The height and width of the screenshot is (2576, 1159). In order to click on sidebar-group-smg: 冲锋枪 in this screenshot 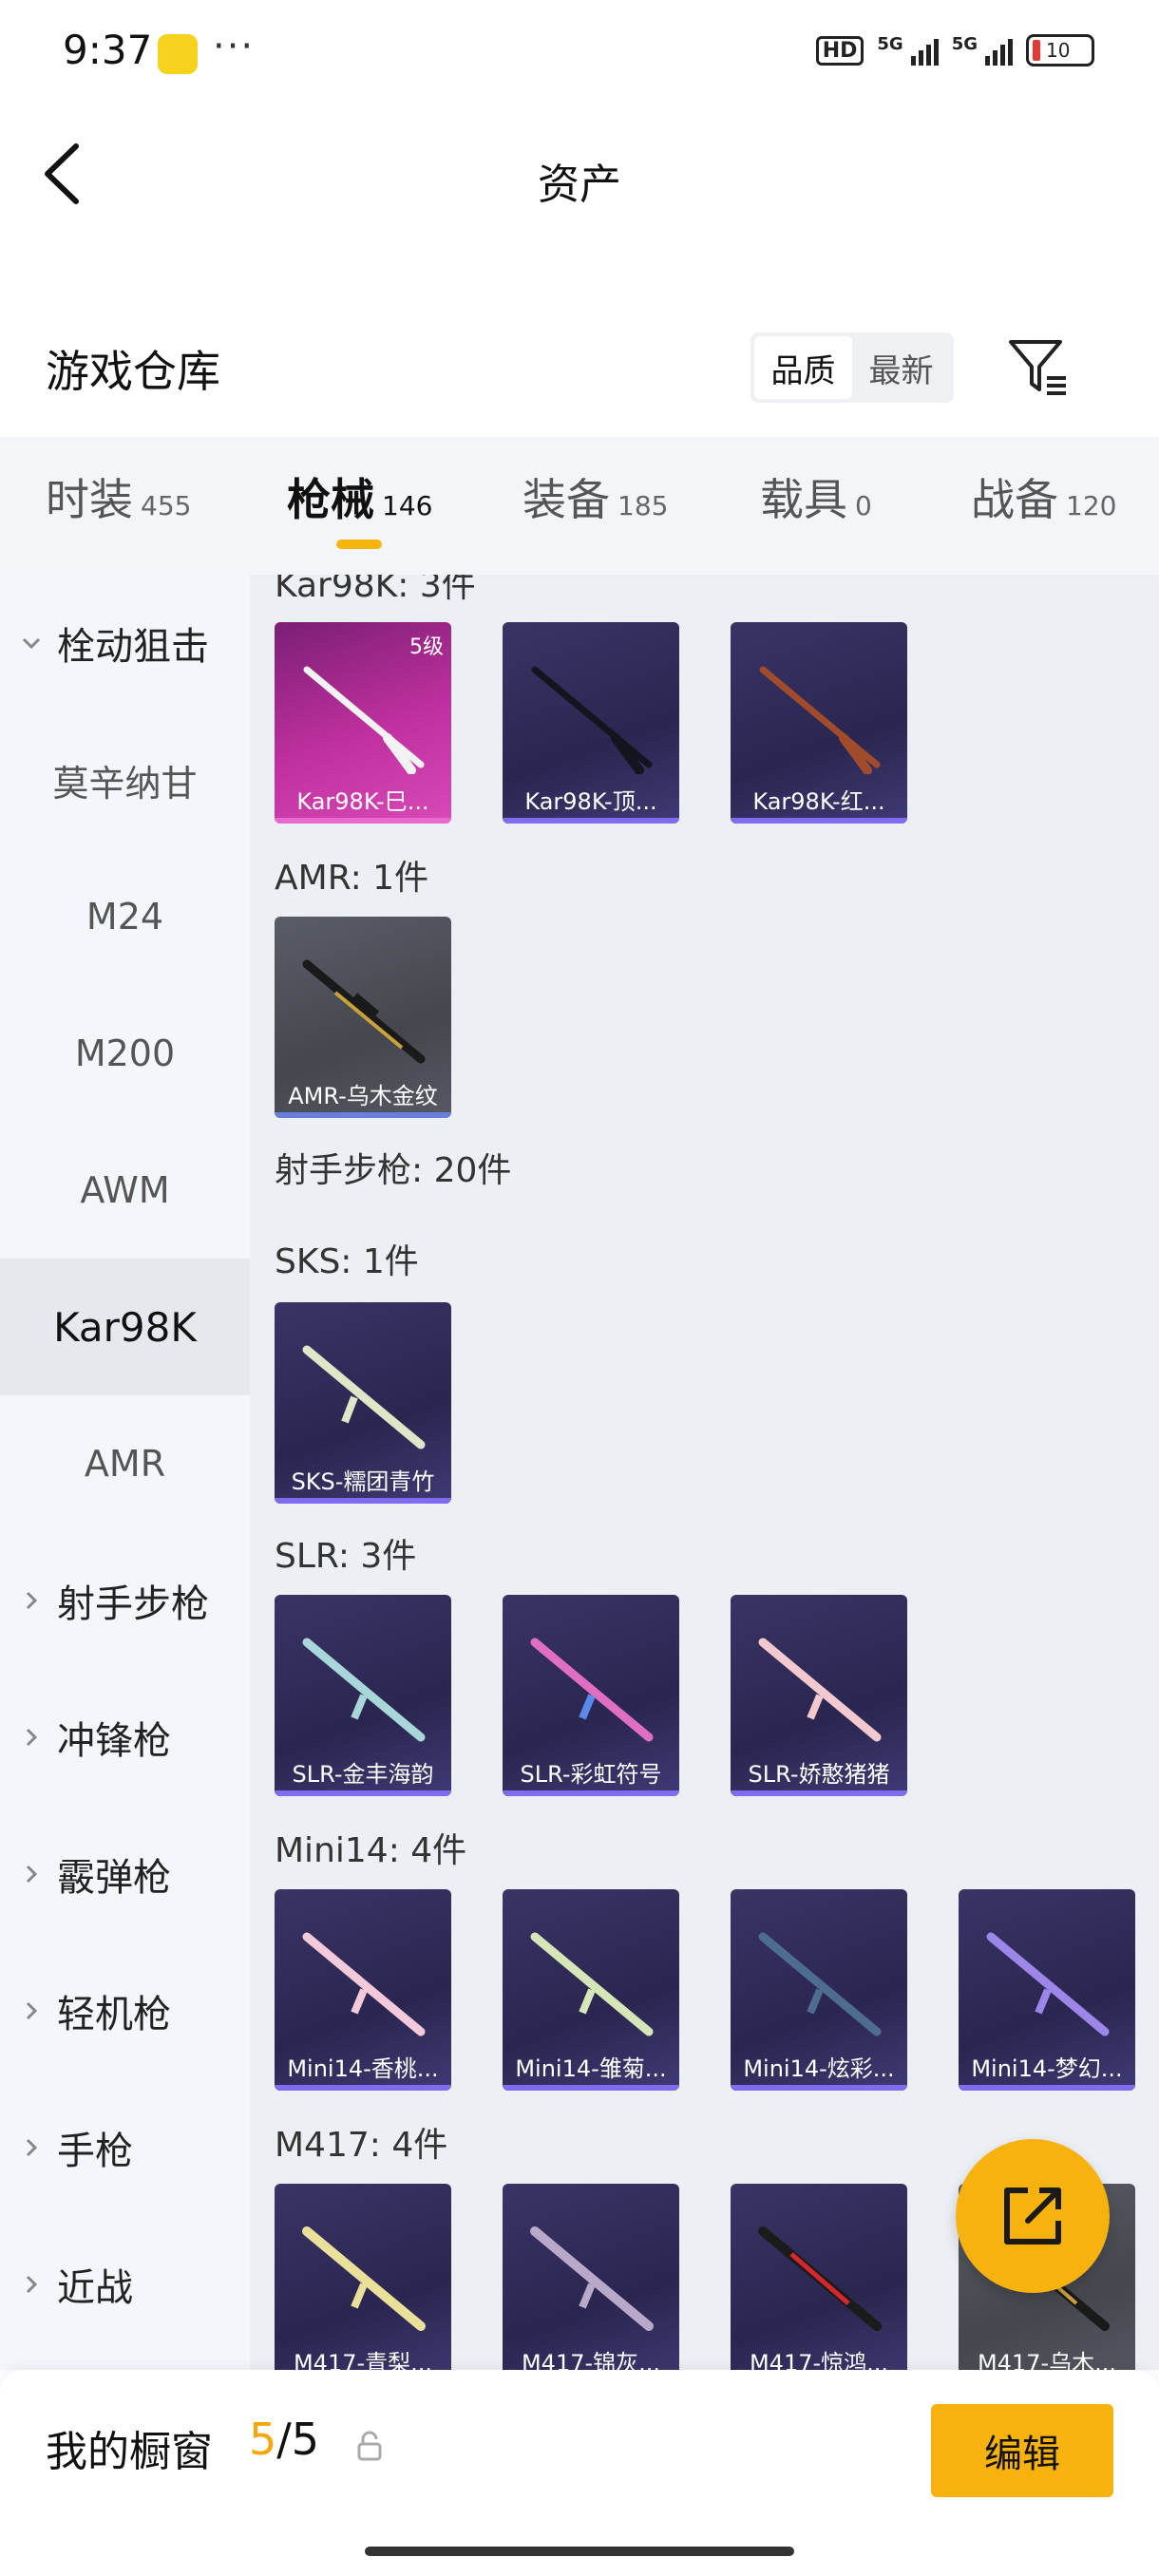, I will do `click(125, 1737)`.